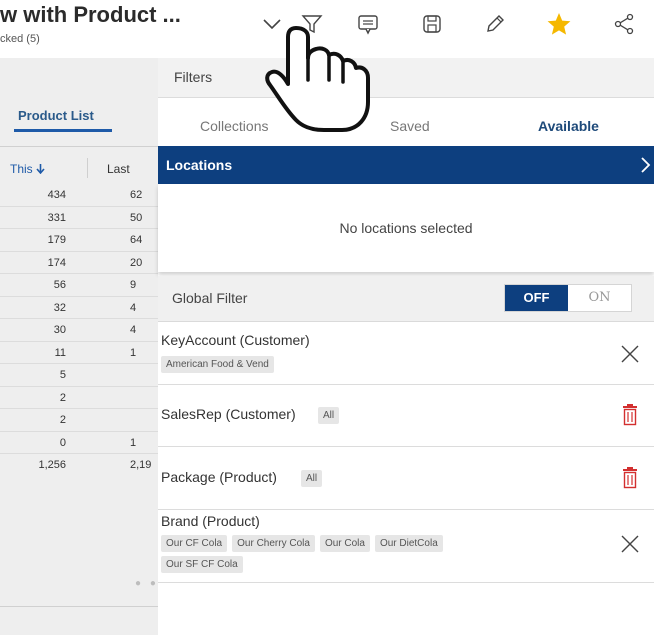  I want to click on tab-available: Available, so click(568, 126).